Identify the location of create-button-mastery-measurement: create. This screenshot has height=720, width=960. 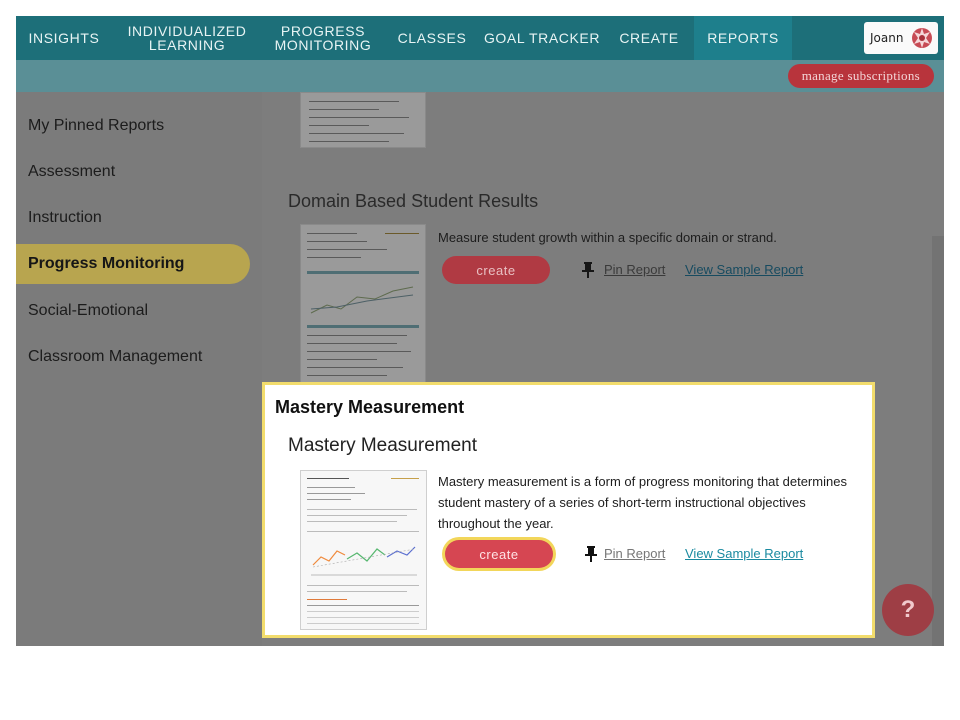
(499, 554).